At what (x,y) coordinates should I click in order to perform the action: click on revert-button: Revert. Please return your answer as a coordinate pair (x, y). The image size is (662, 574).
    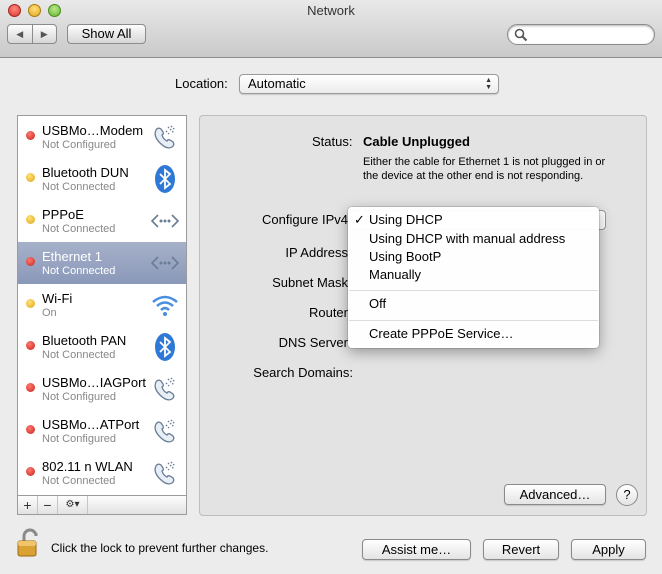
    Looking at the image, I should click on (521, 549).